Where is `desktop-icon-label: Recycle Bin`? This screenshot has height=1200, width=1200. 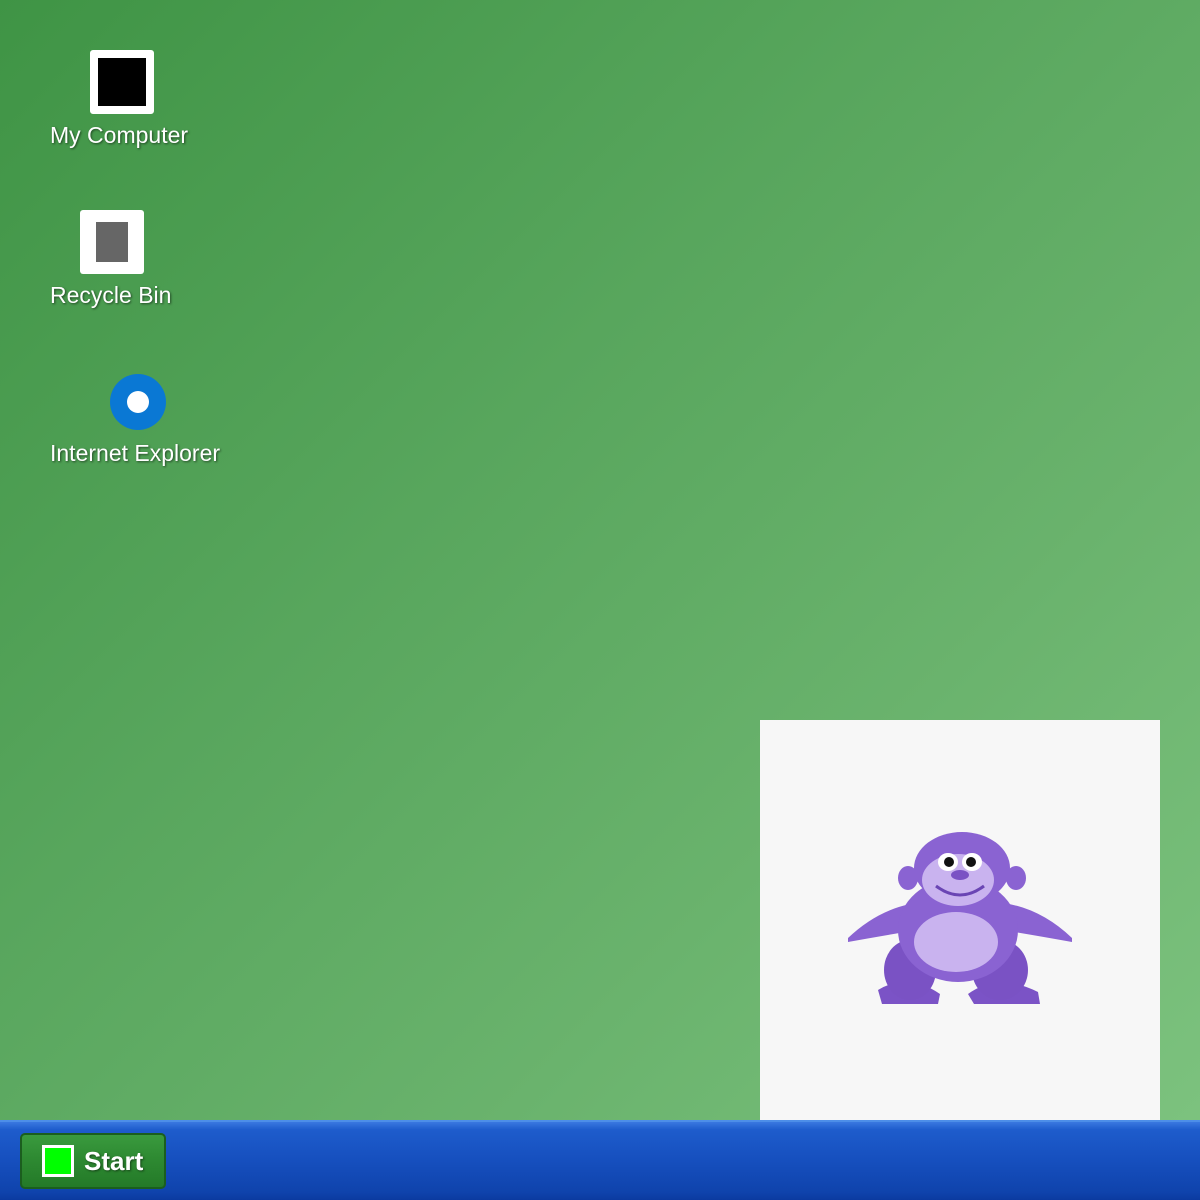 desktop-icon-label: Recycle Bin is located at coordinates (111, 295).